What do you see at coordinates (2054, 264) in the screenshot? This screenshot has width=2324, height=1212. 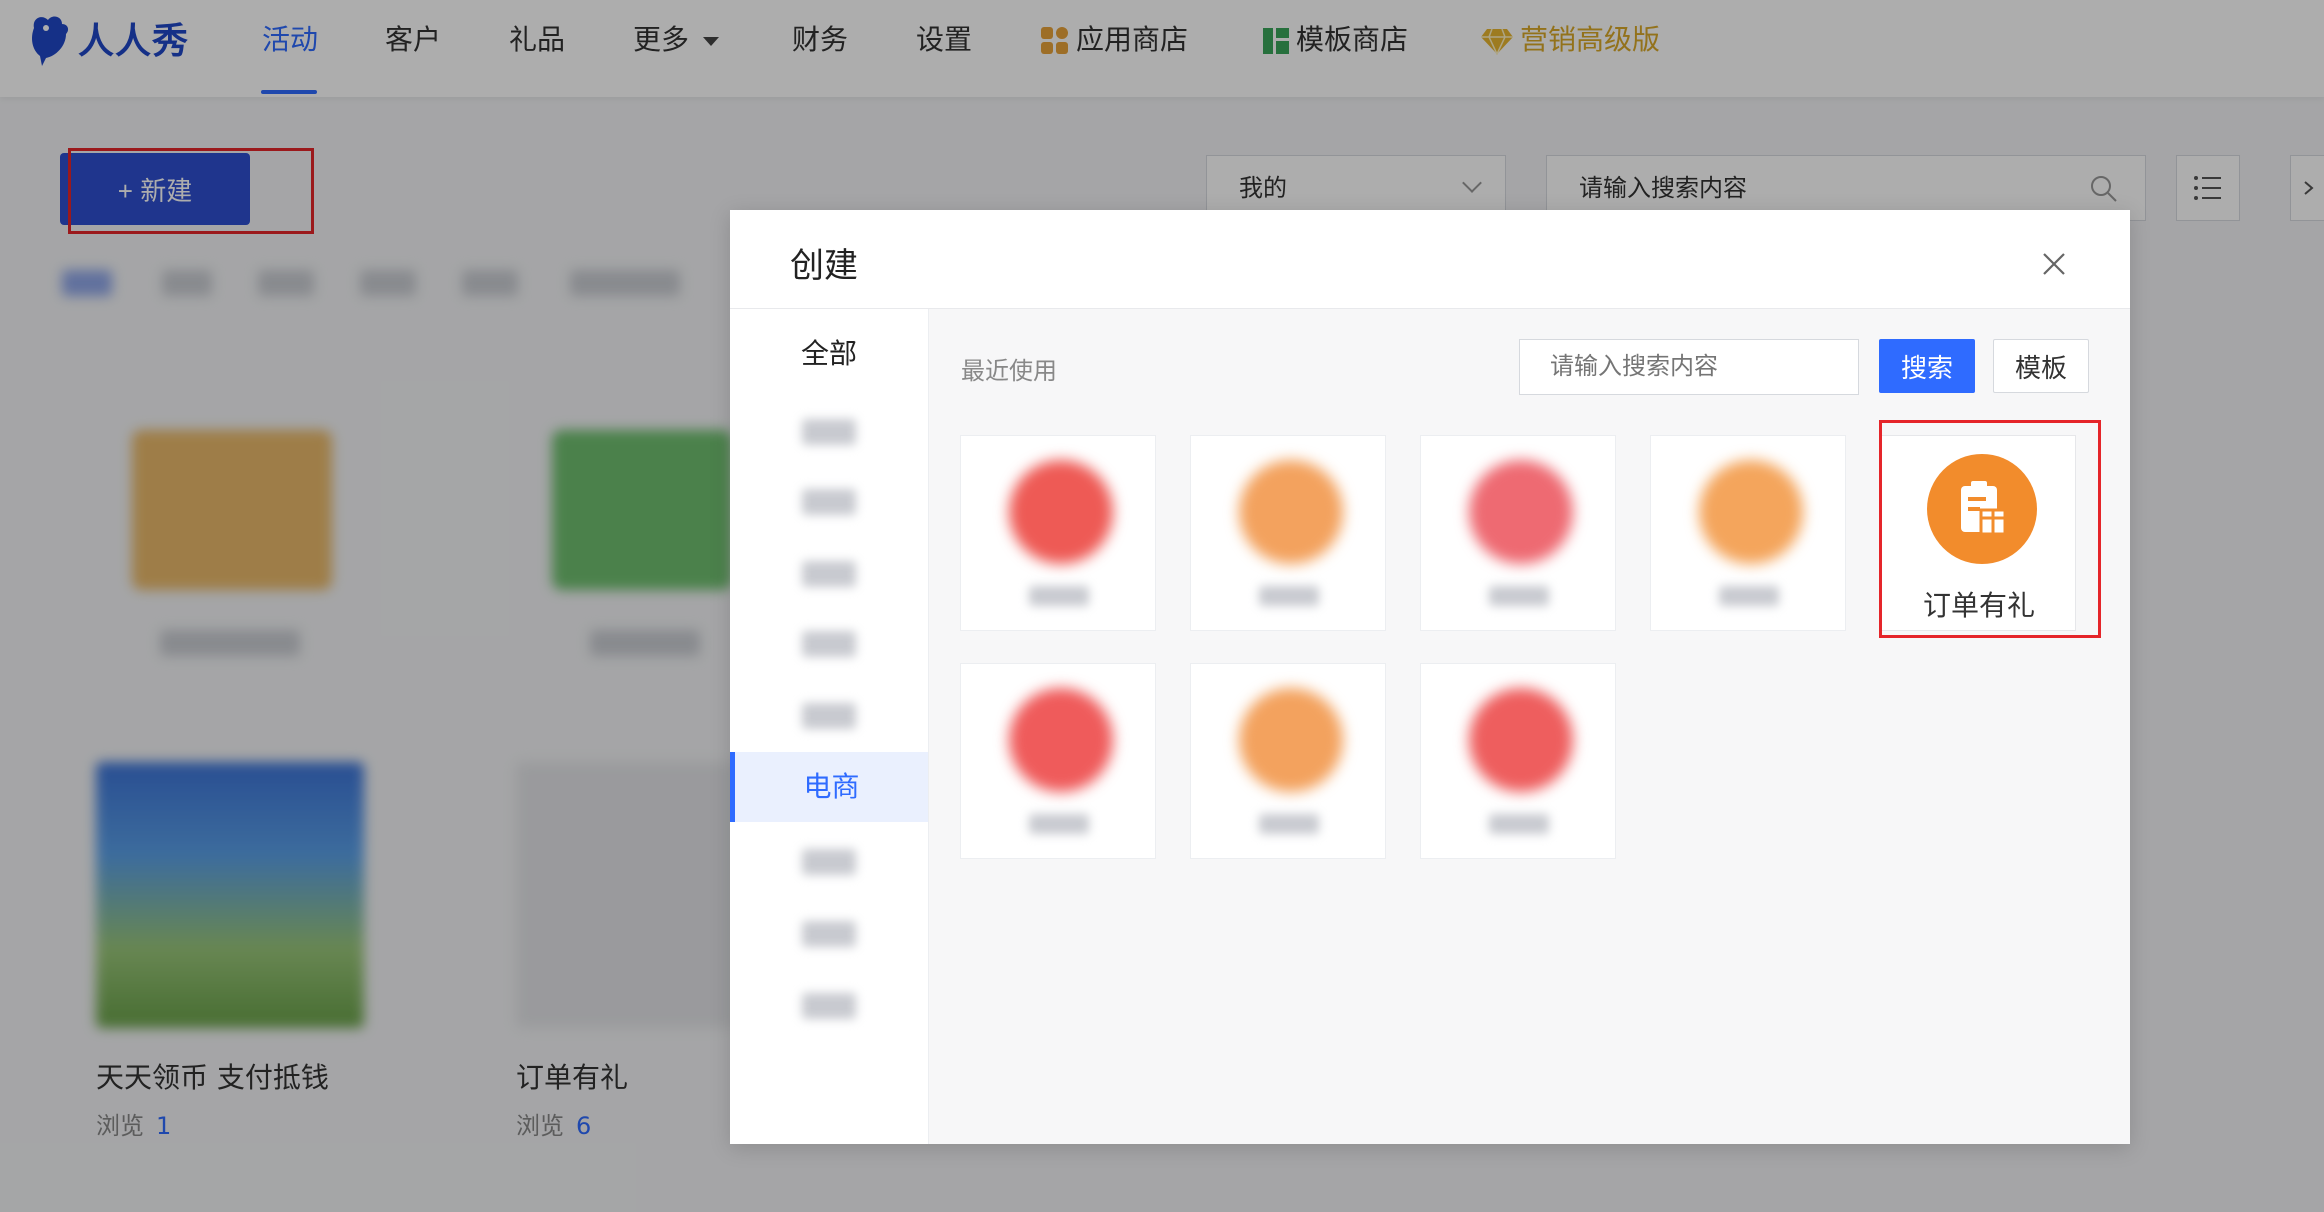 I see `close-icon` at bounding box center [2054, 264].